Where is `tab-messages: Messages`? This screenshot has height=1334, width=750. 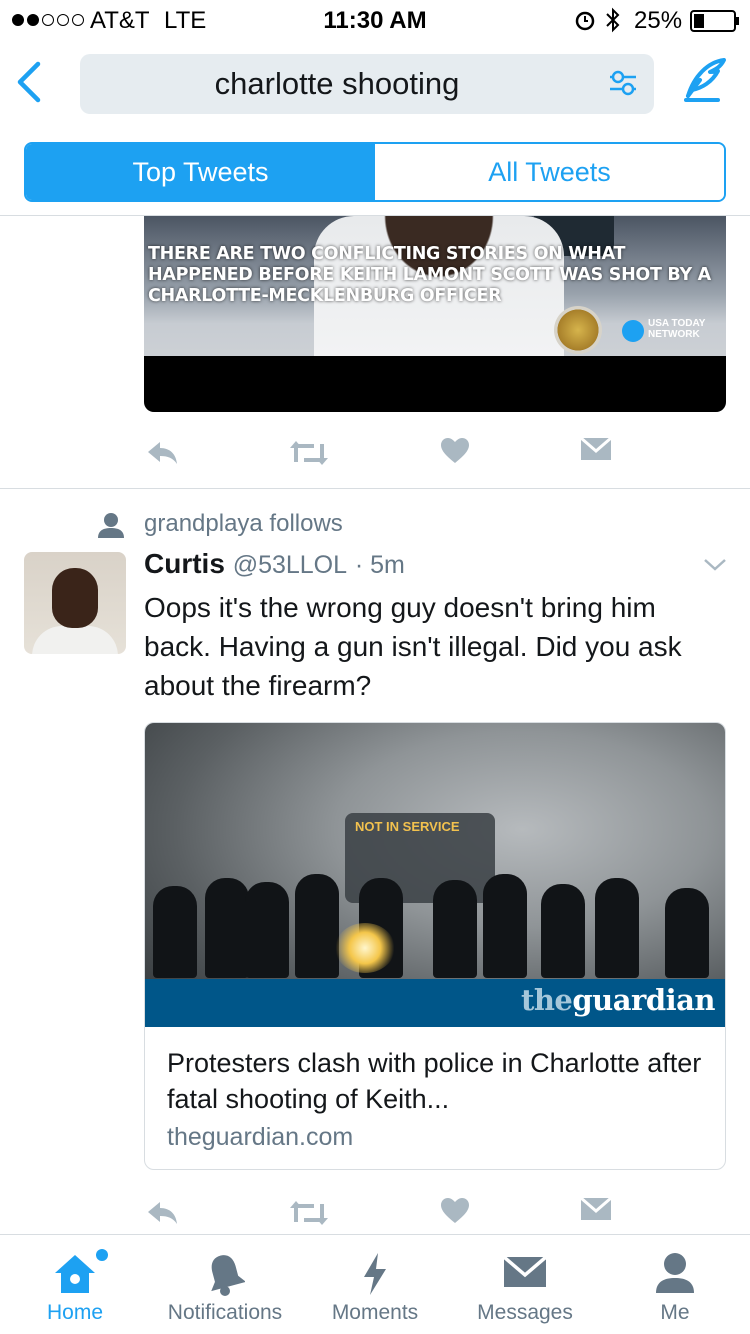 tab-messages: Messages is located at coordinates (525, 1284).